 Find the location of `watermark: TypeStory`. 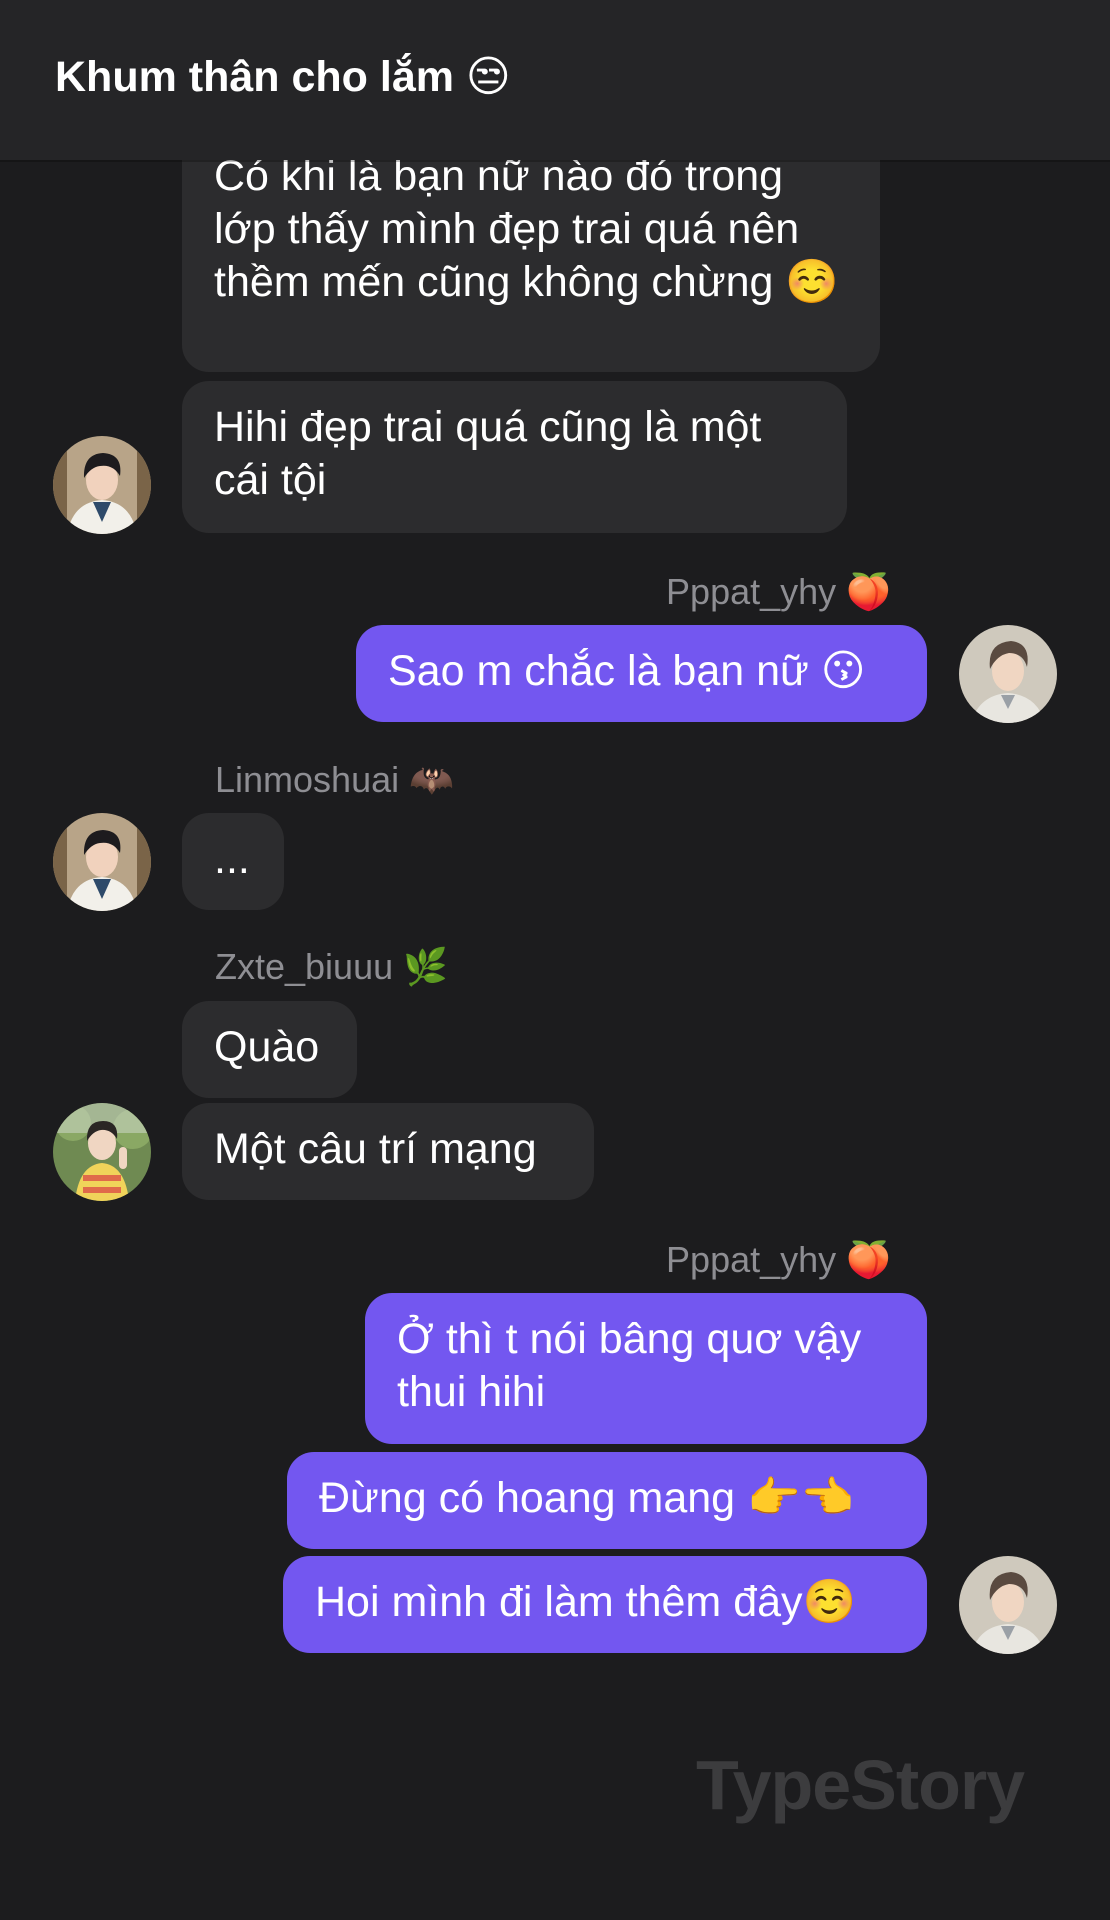

watermark: TypeStory is located at coordinates (860, 1785).